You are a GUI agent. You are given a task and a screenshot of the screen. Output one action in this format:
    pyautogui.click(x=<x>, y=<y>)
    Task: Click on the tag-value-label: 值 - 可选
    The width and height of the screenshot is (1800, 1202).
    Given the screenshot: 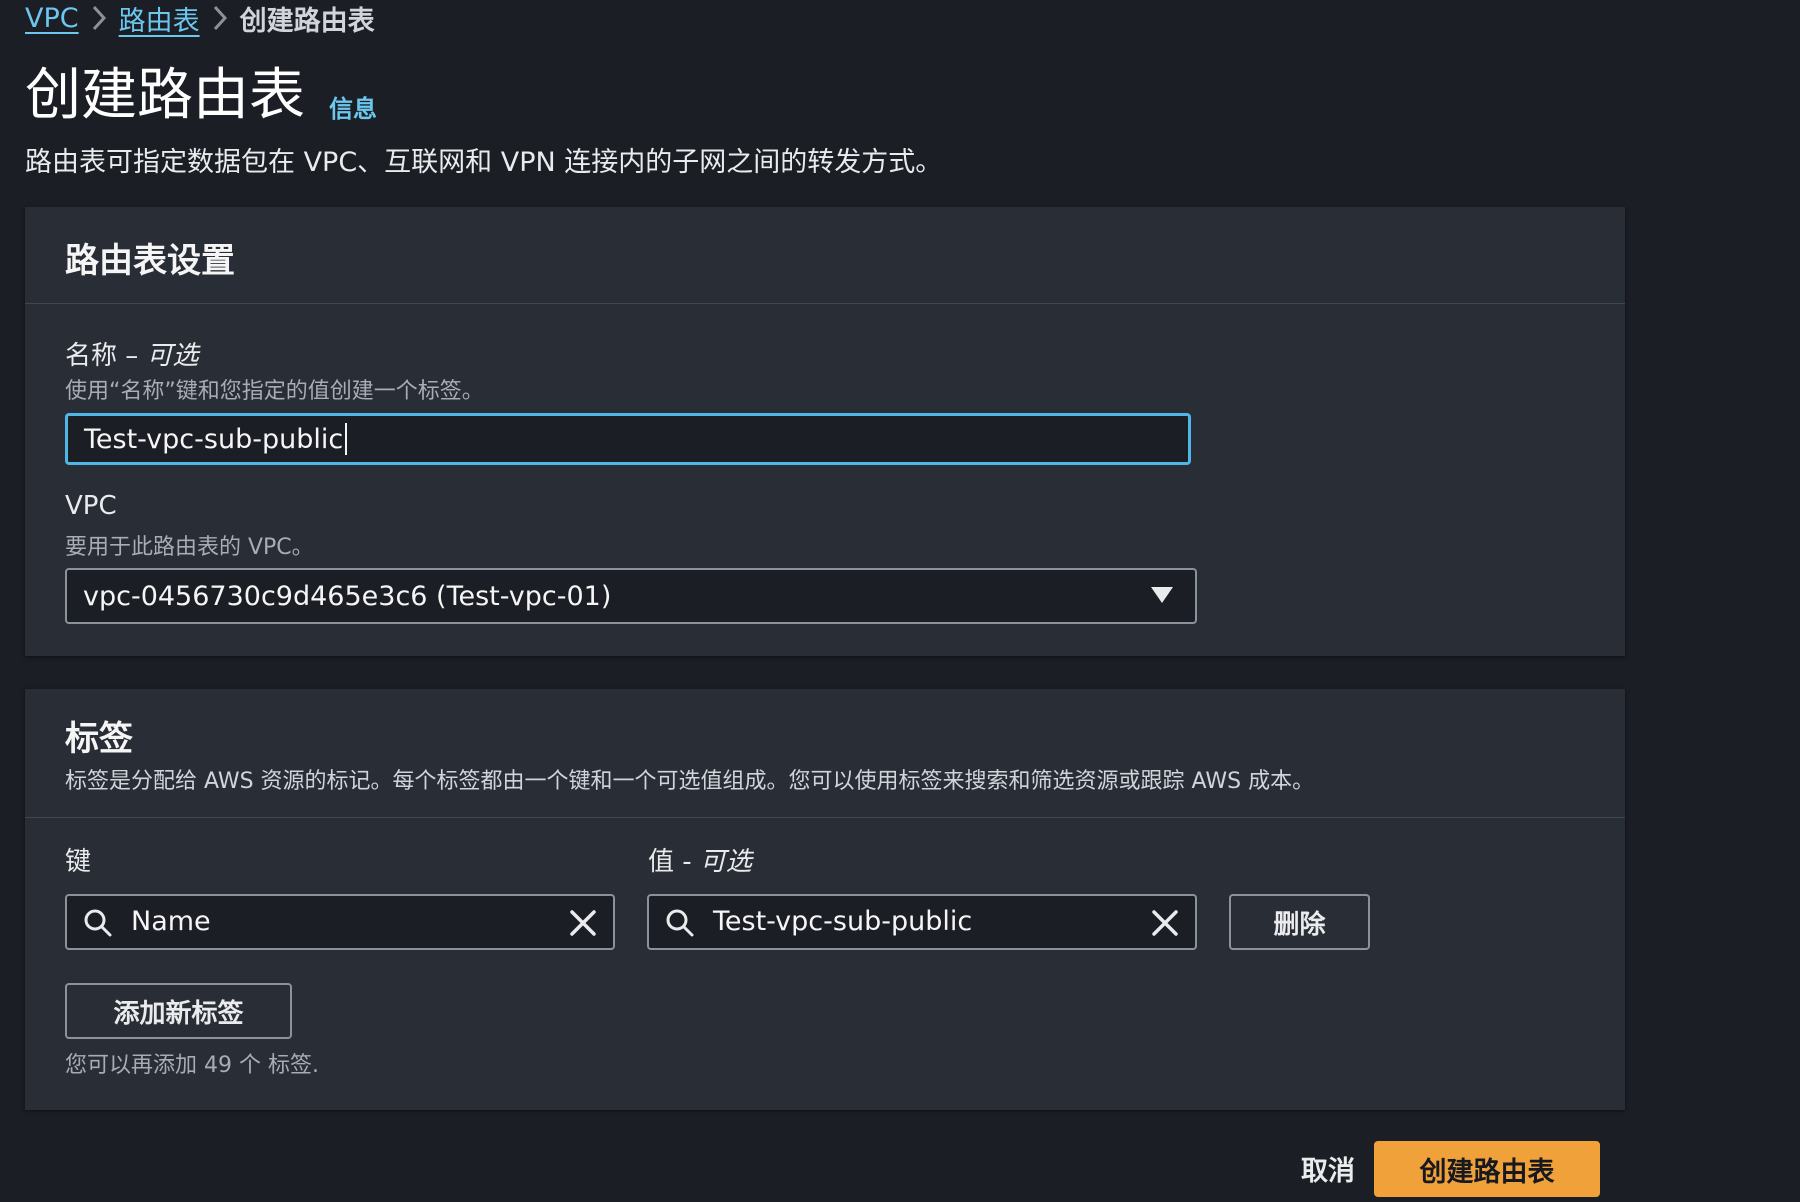 What is the action you would take?
    pyautogui.click(x=700, y=859)
    